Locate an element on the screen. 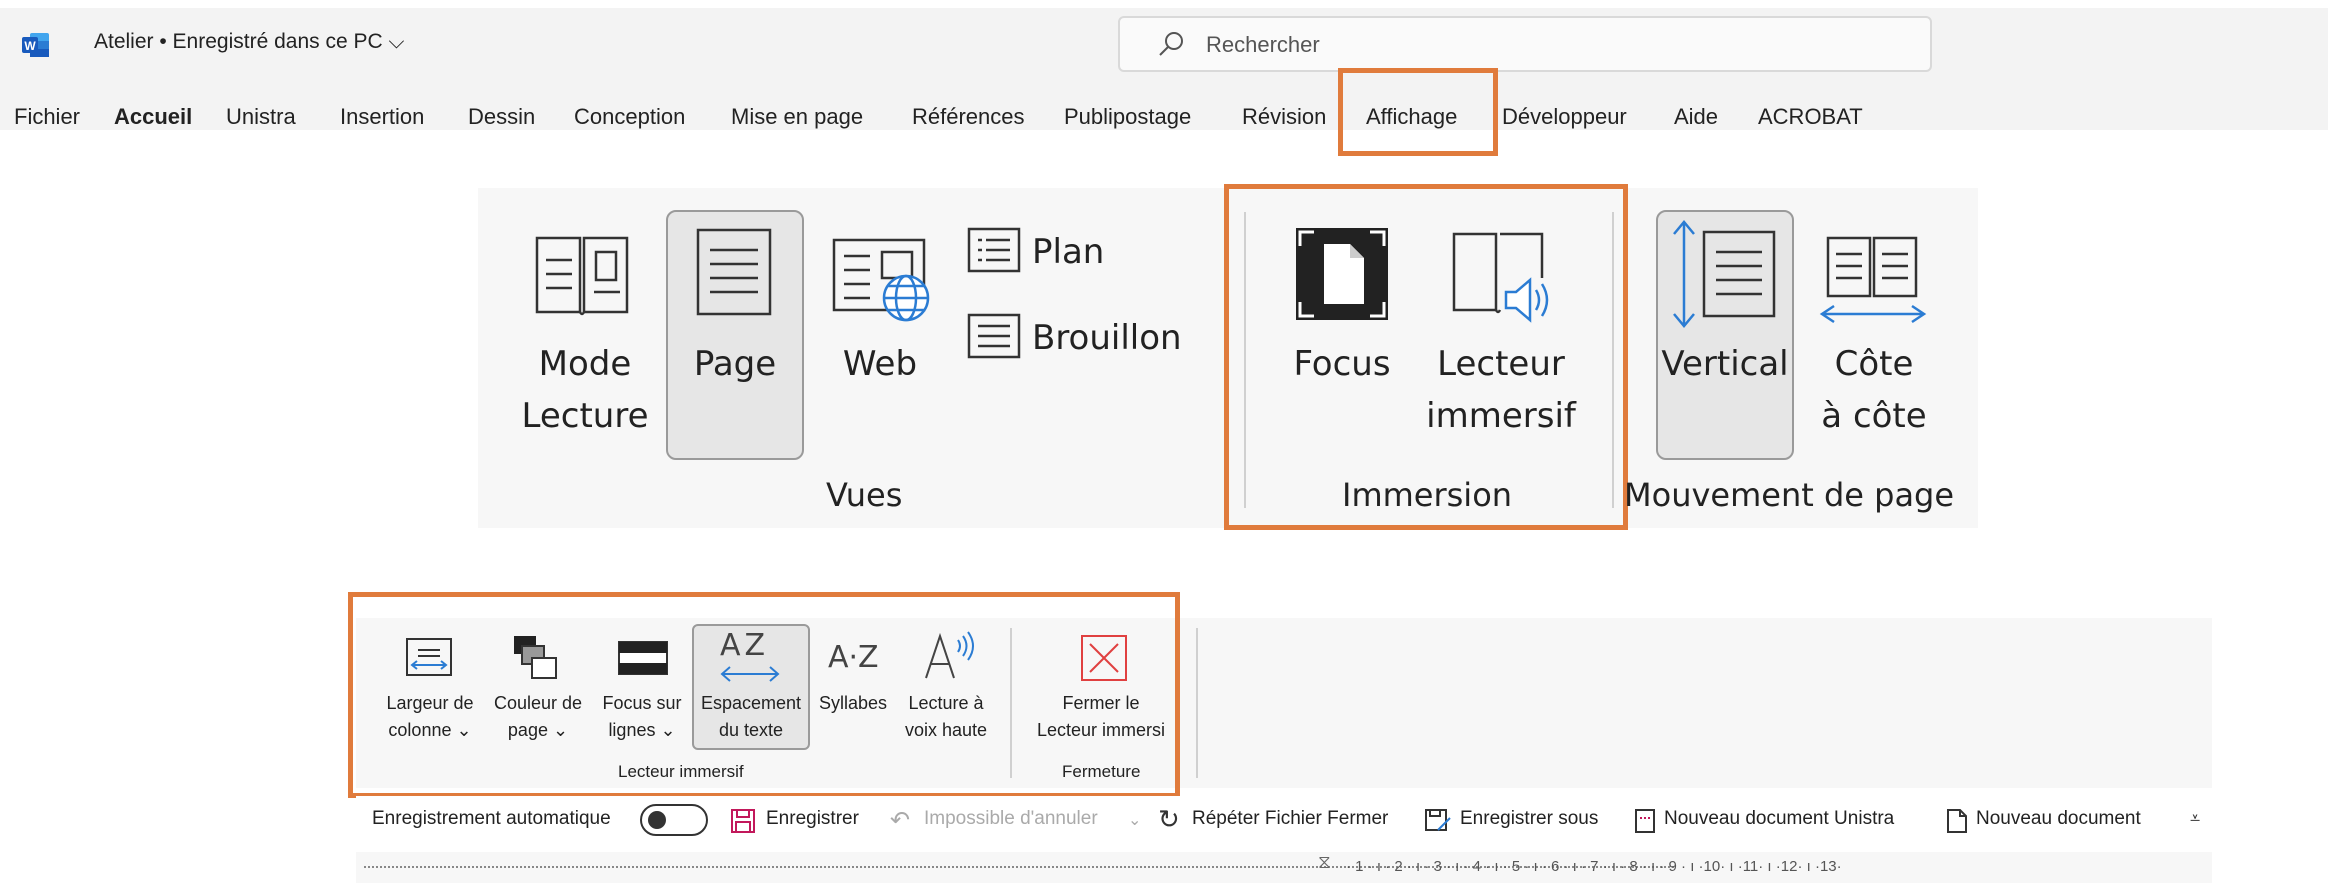 The image size is (2328, 883). plan-icon is located at coordinates (994, 252).